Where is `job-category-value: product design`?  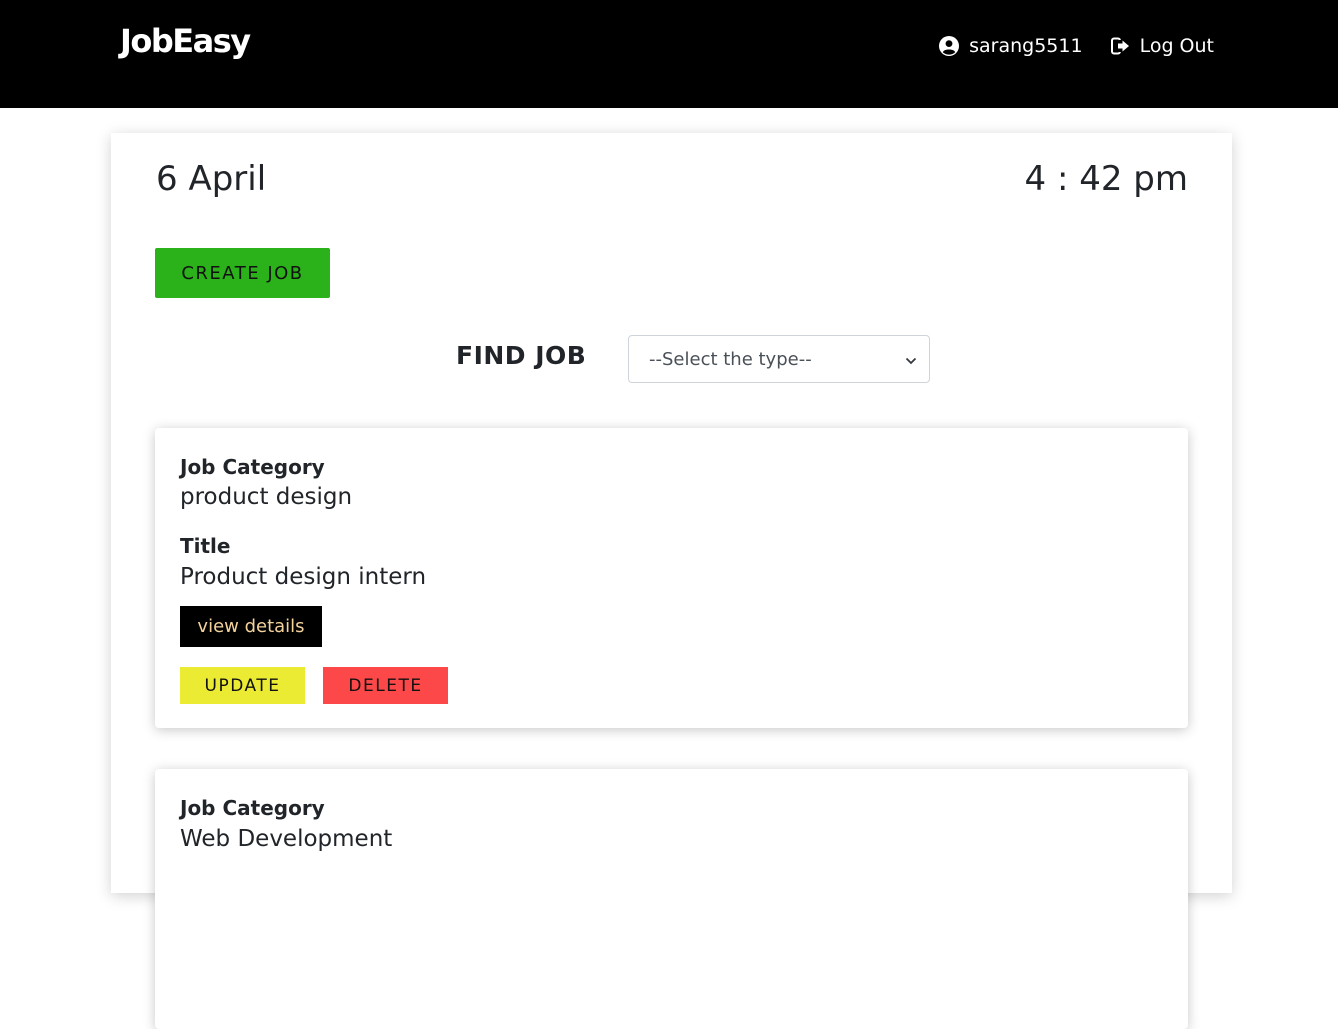
job-category-value: product design is located at coordinates (266, 497).